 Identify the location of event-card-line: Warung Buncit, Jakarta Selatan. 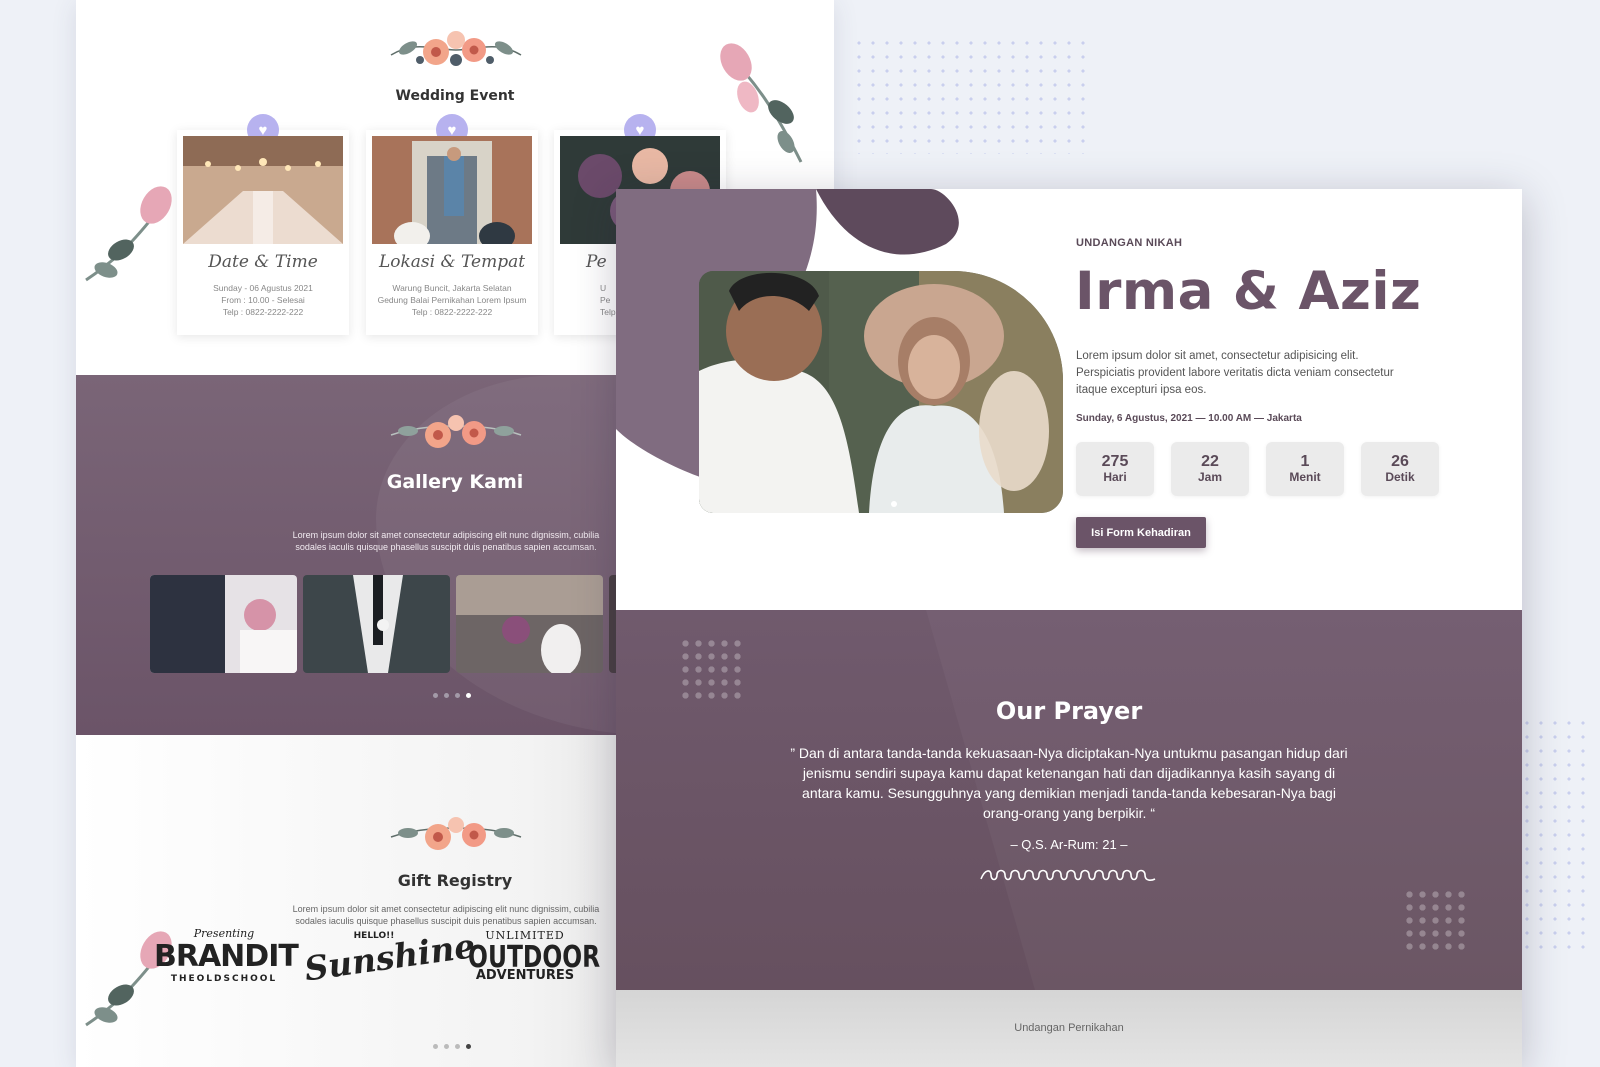
(452, 288).